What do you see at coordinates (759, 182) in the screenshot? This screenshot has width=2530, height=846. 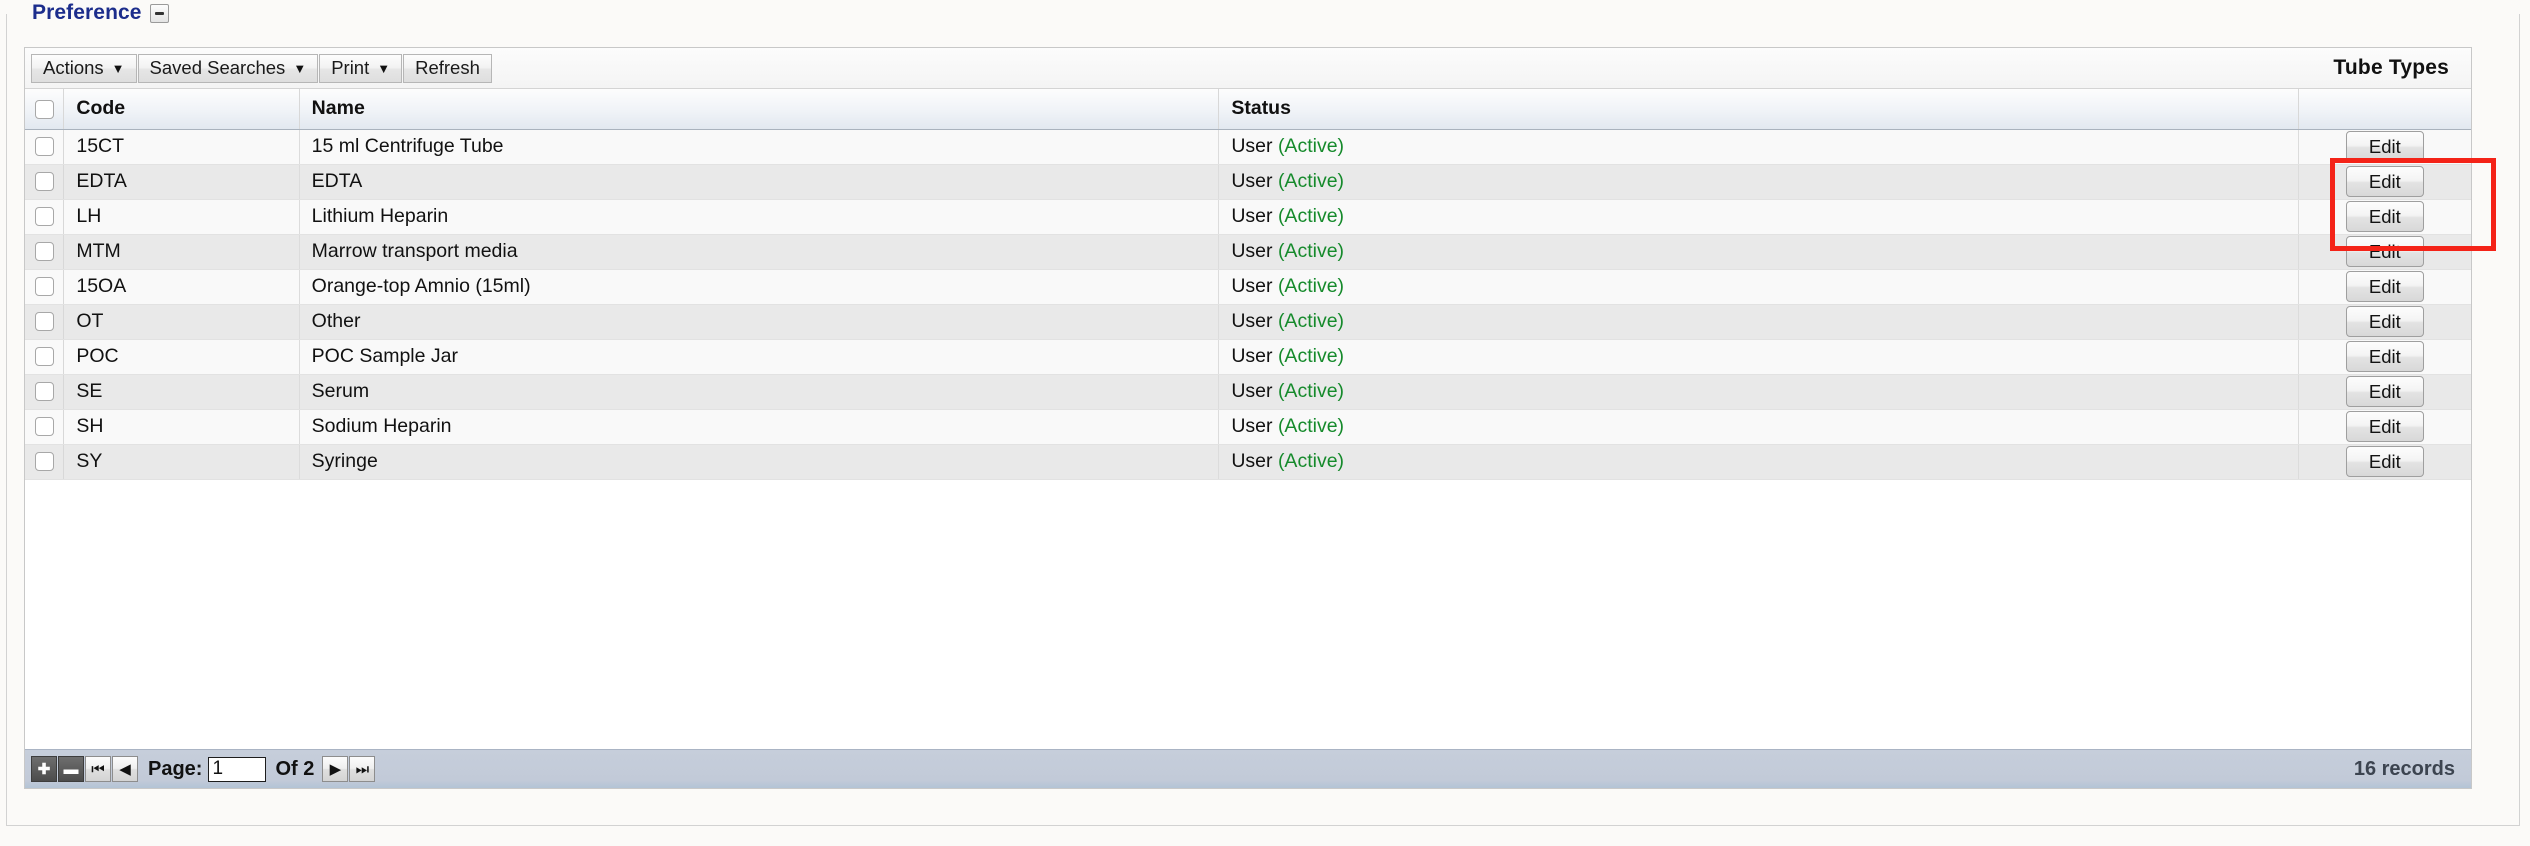 I see `cell-name: EDTA` at bounding box center [759, 182].